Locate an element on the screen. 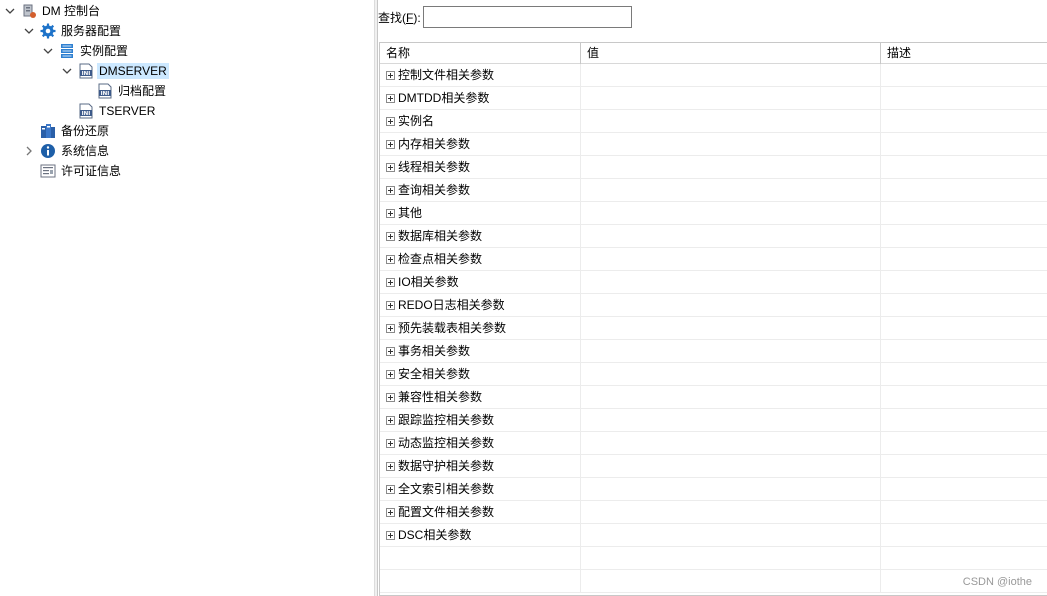 The height and width of the screenshot is (596, 1047). chevron-right-icon is located at coordinates (29, 151).